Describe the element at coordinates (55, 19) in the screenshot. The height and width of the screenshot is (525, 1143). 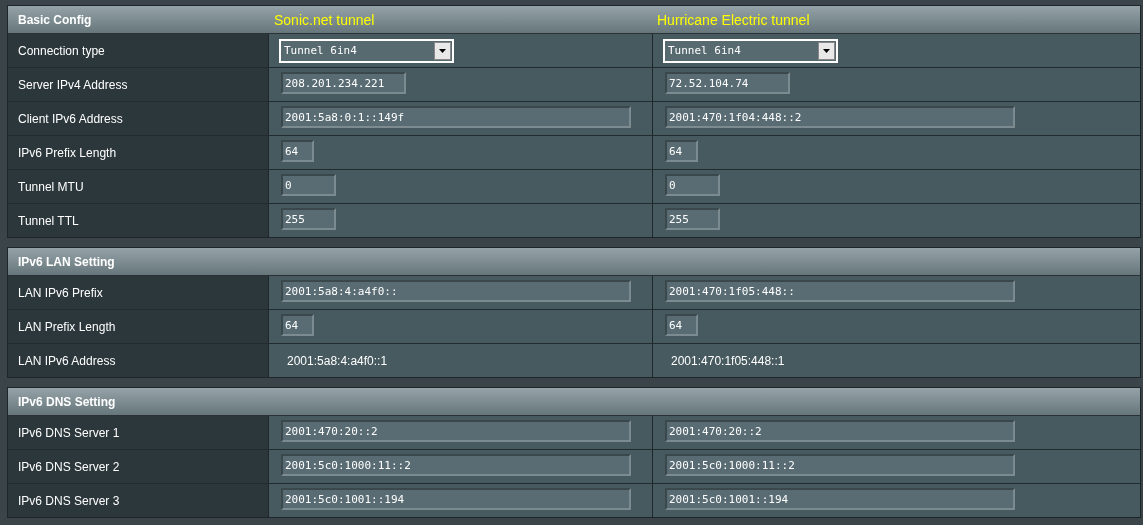
I see `section-title: Basic Config` at that location.